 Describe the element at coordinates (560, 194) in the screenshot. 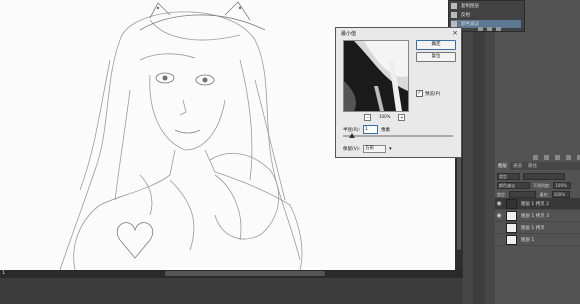

I see `fill-input: 100%` at that location.